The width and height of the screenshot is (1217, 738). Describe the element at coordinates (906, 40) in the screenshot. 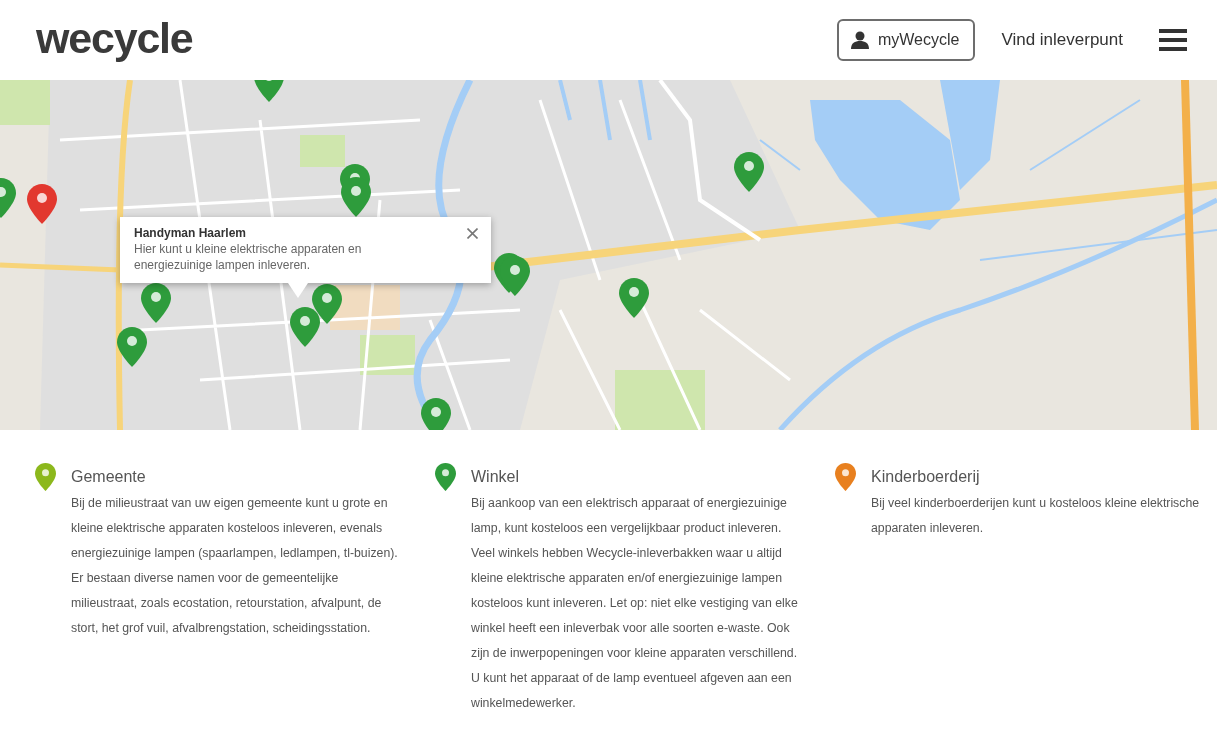

I see `account-button: myWecycle` at that location.